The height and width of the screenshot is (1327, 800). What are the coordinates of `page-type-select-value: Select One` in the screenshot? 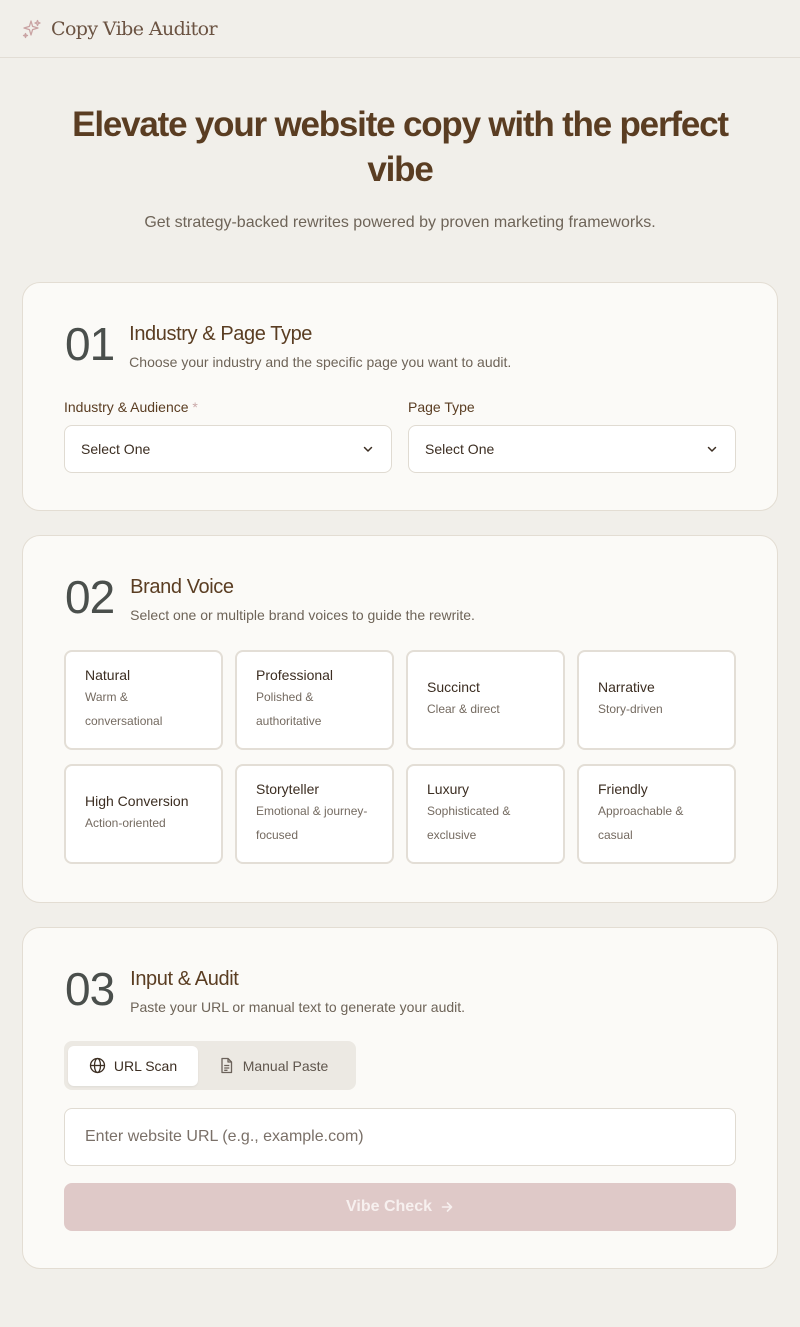 It's located at (460, 449).